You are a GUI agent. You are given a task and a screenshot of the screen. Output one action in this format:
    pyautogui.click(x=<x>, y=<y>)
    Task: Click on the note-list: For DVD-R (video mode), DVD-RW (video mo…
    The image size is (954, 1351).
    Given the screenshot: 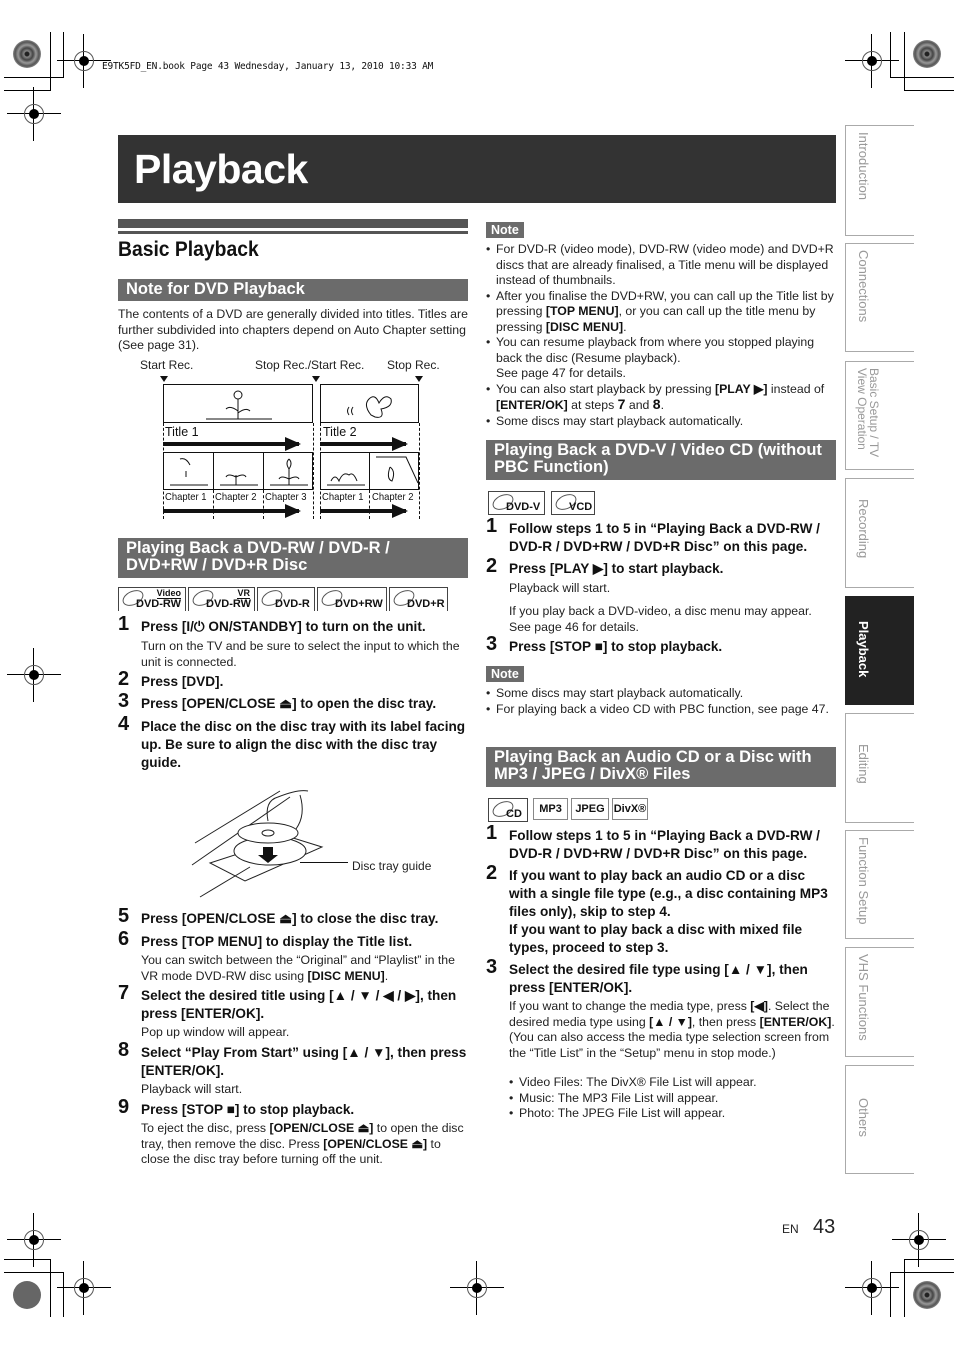 What is the action you would take?
    pyautogui.click(x=661, y=335)
    